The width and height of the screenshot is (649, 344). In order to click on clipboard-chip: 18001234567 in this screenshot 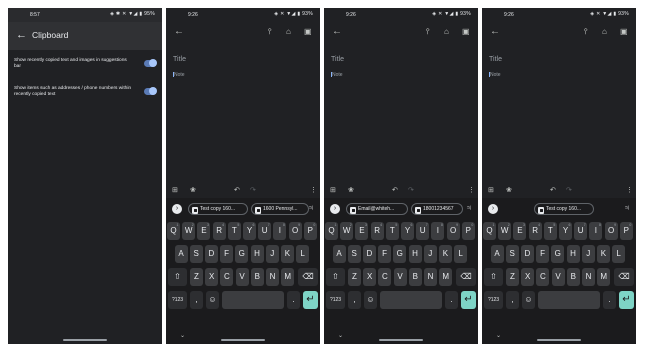, I will do `click(437, 209)`.